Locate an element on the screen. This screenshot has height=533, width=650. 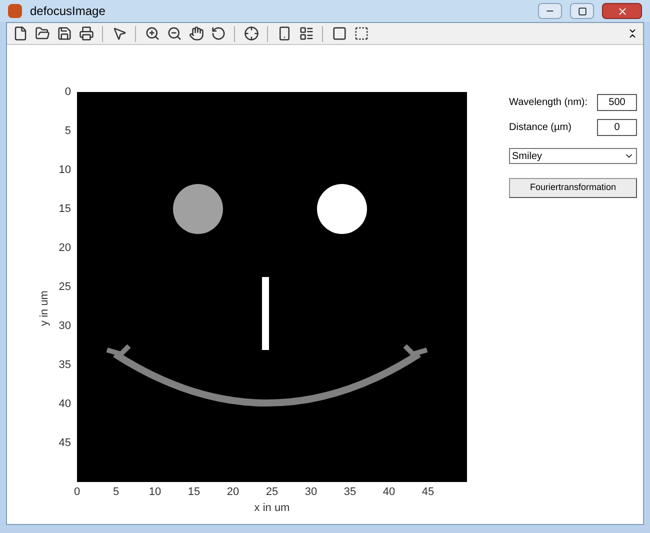
y-tick-label: 35 is located at coordinates (64, 365).